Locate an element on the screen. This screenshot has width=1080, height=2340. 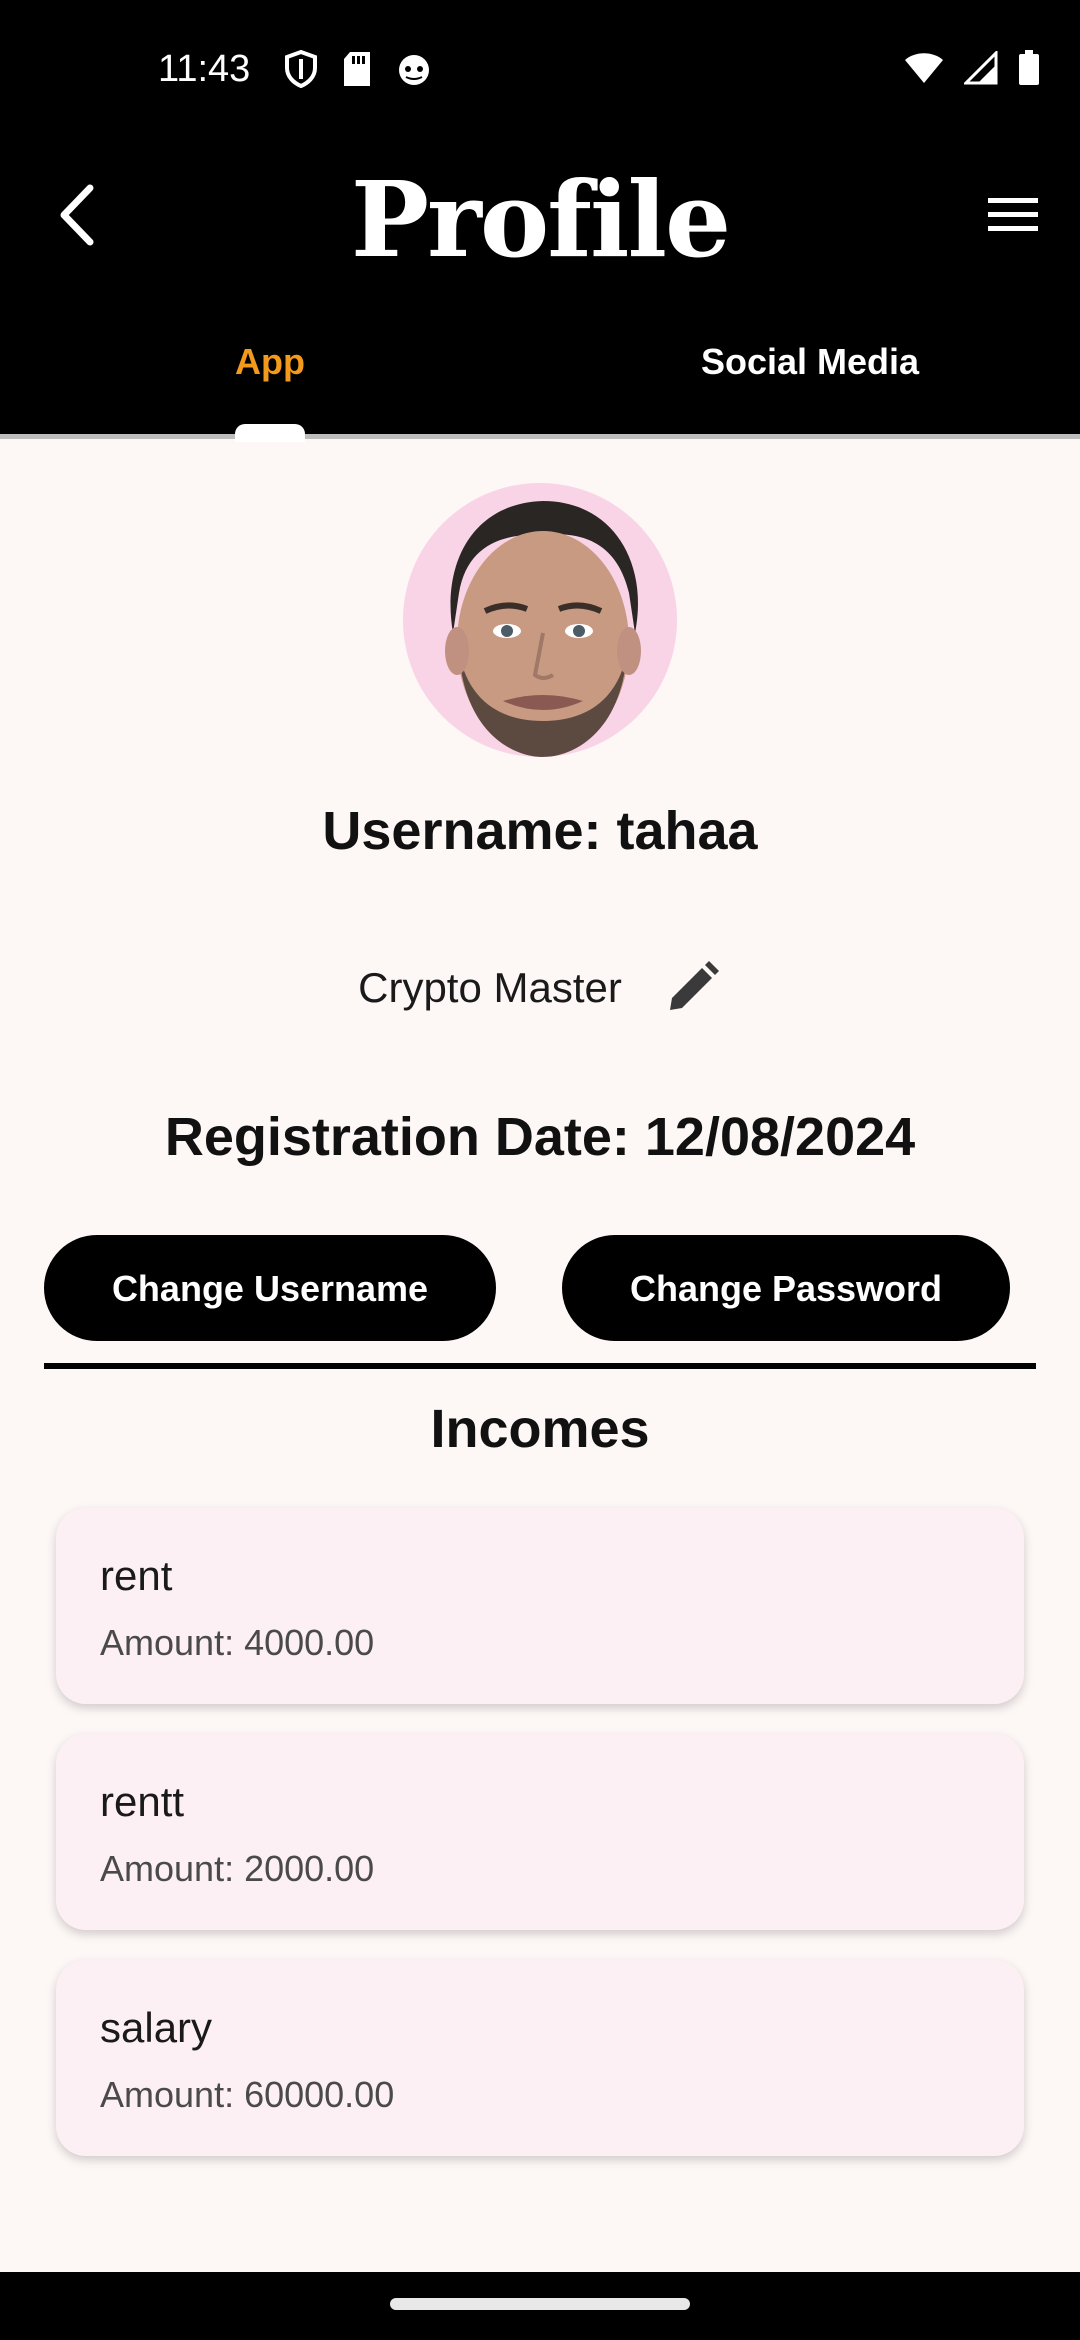
change-password-button: Change Password is located at coordinates (786, 1288).